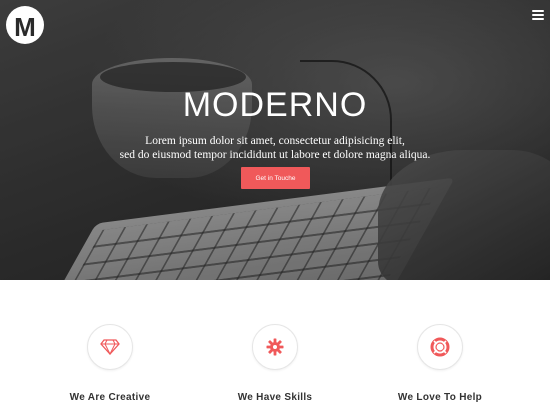 The height and width of the screenshot is (403, 550). I want to click on feature-title: We Are Creative, so click(110, 397).